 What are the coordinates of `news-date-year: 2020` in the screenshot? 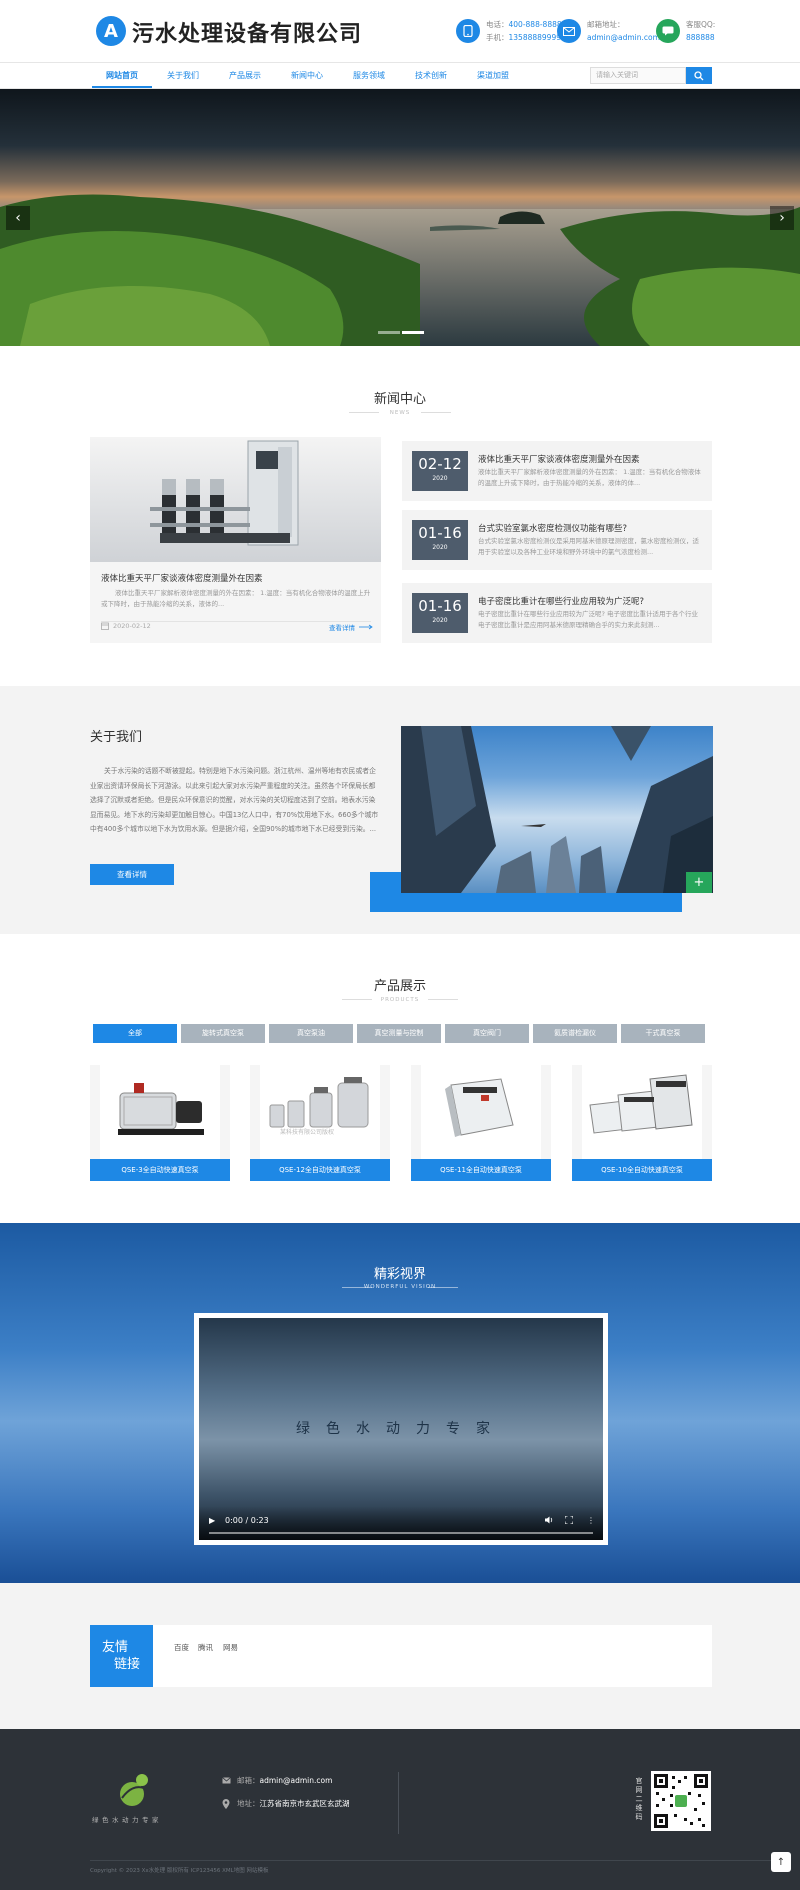 It's located at (440, 478).